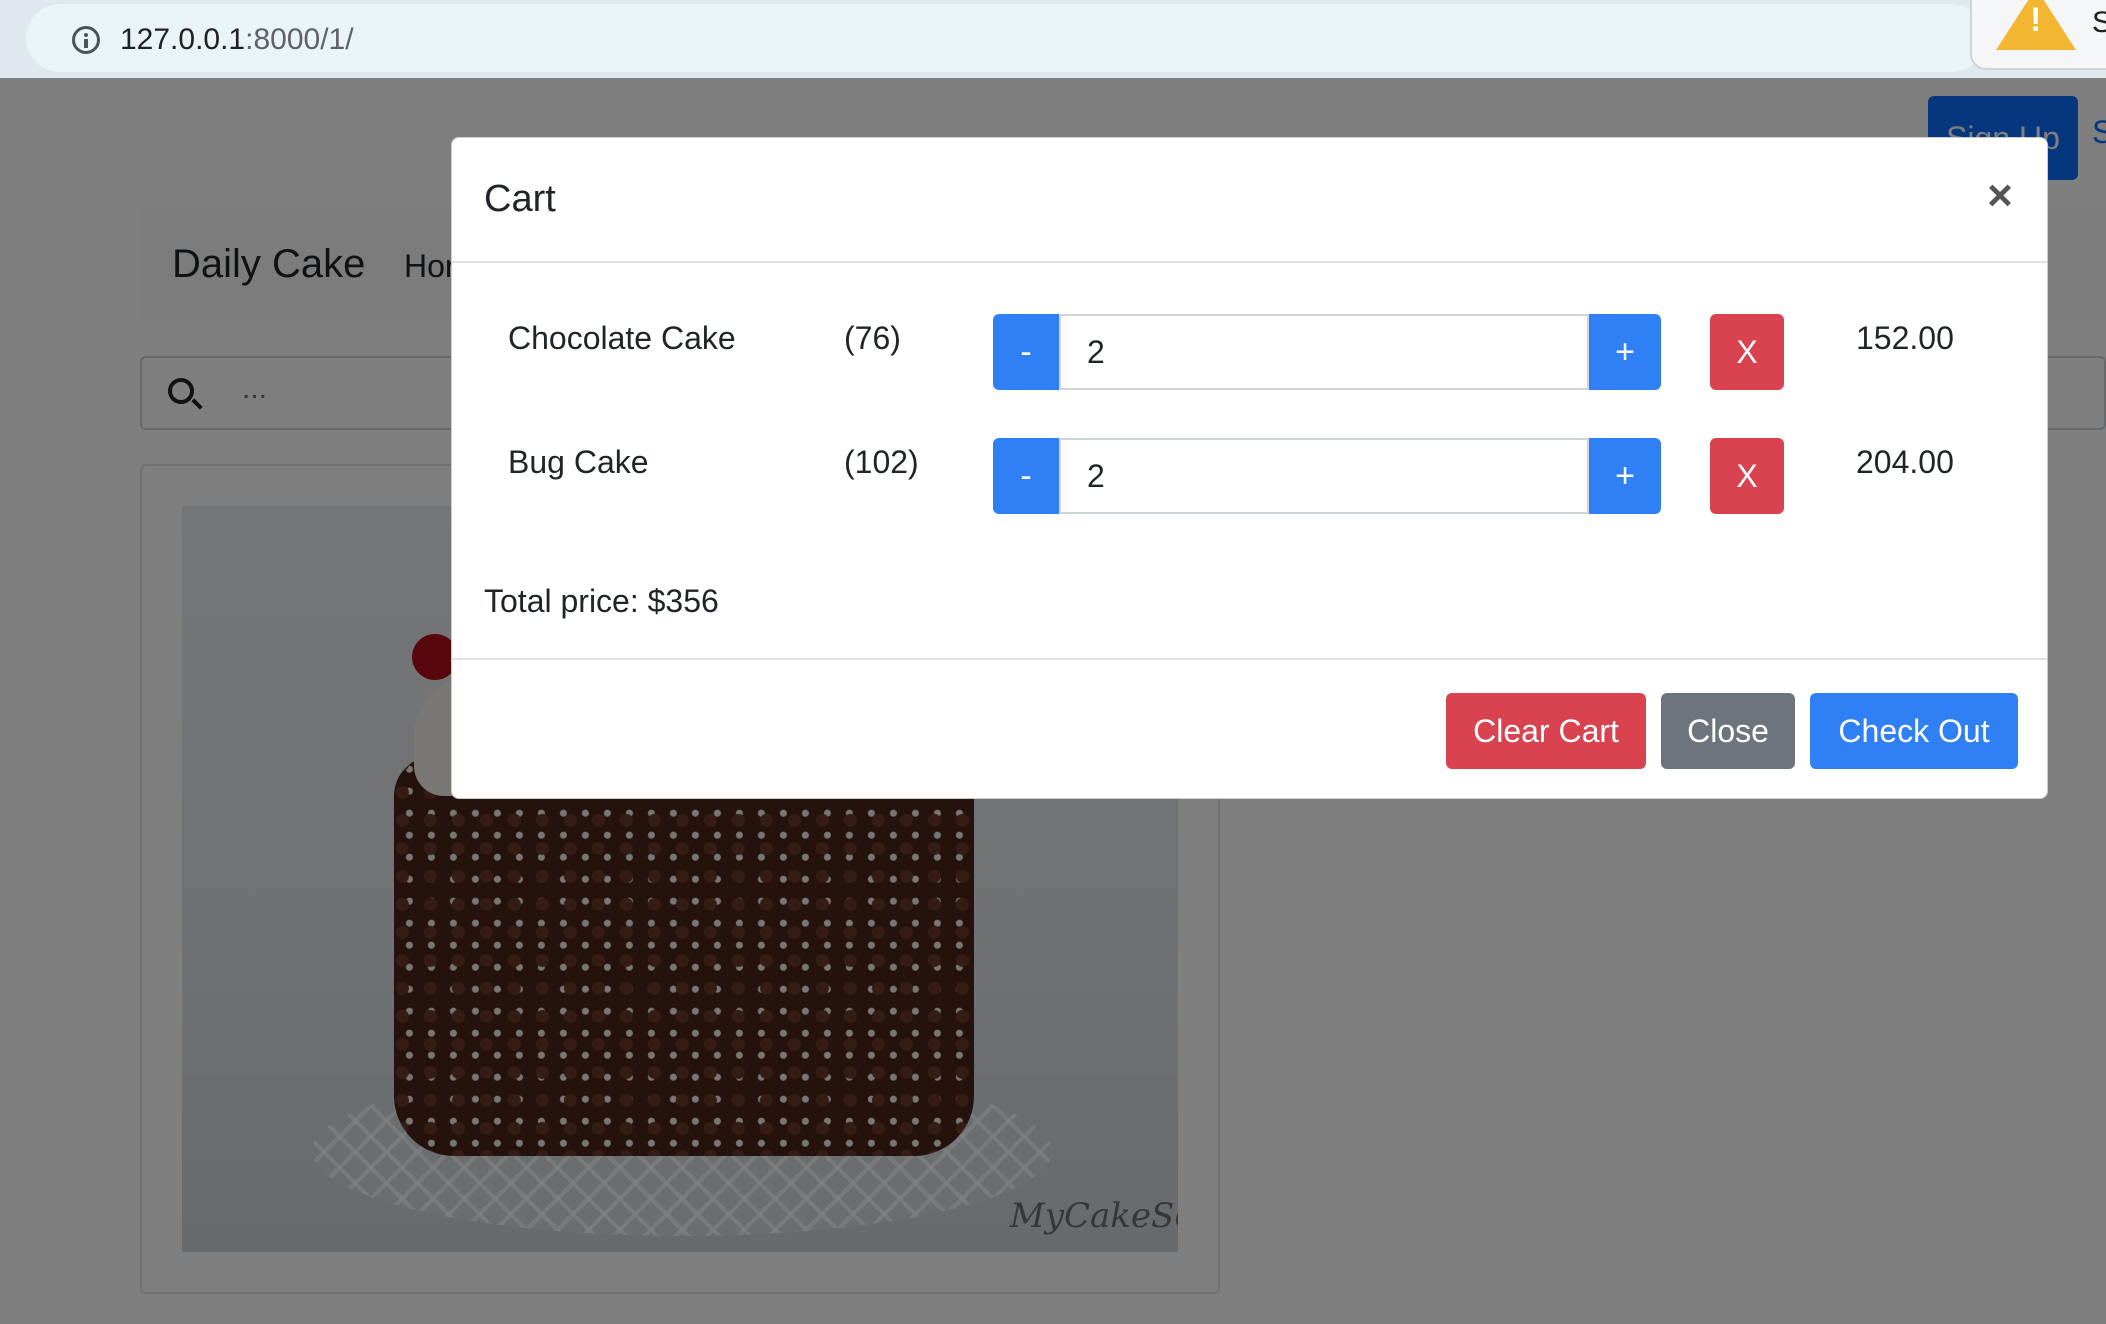 The image size is (2106, 1324). I want to click on url-text: 127.0.0.1:8000/1/, so click(237, 40).